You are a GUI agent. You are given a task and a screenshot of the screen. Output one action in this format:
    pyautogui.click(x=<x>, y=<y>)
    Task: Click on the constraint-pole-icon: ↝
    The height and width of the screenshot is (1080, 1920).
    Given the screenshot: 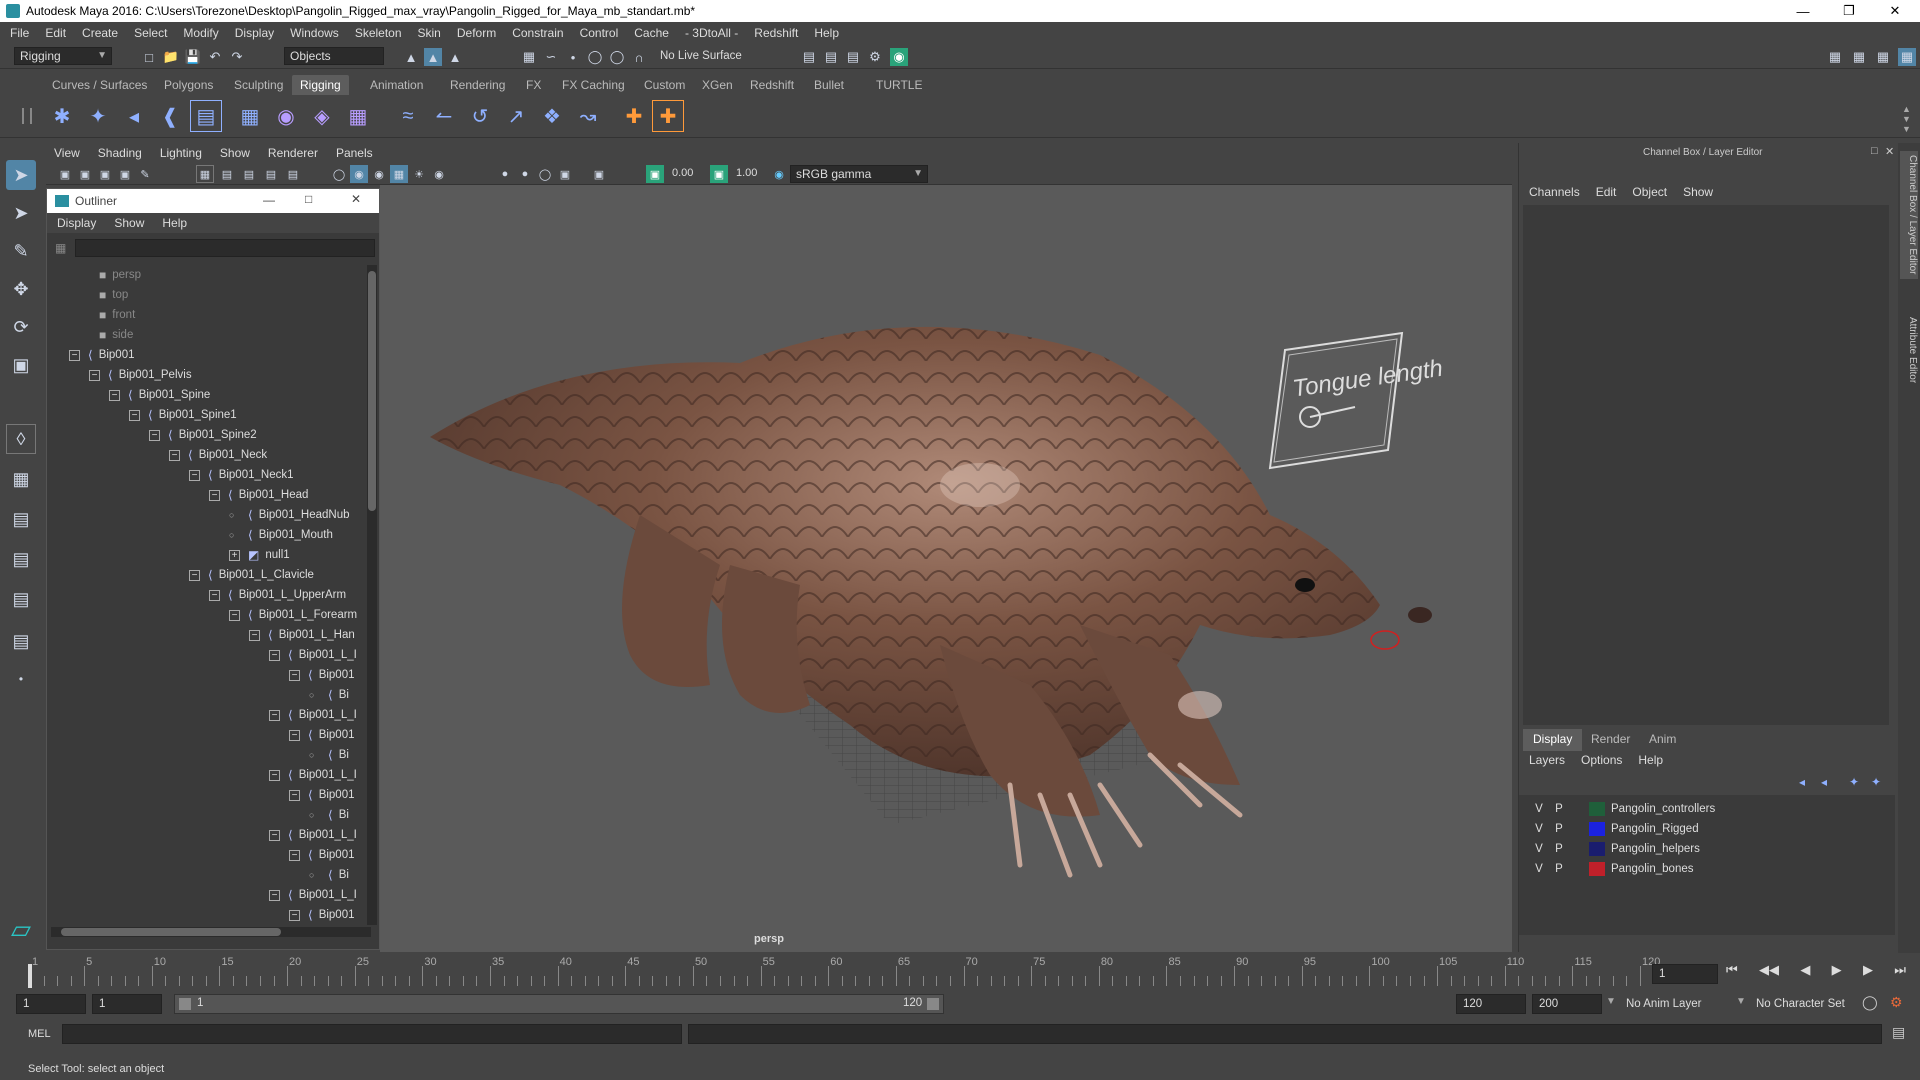 What is the action you would take?
    pyautogui.click(x=588, y=116)
    